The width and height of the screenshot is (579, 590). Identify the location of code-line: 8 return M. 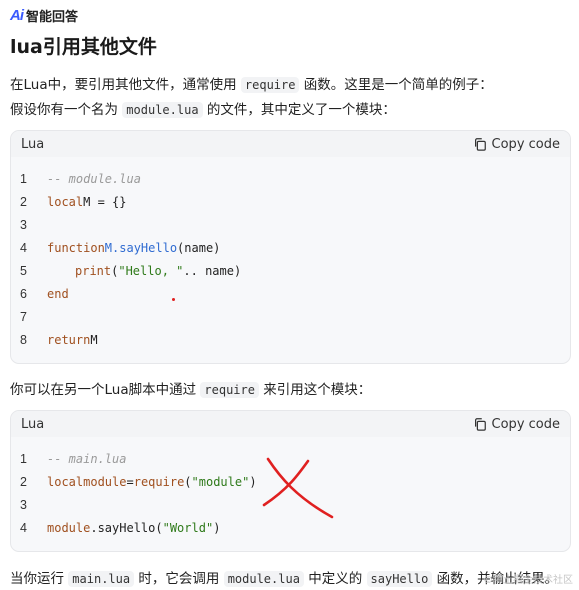
(290, 339).